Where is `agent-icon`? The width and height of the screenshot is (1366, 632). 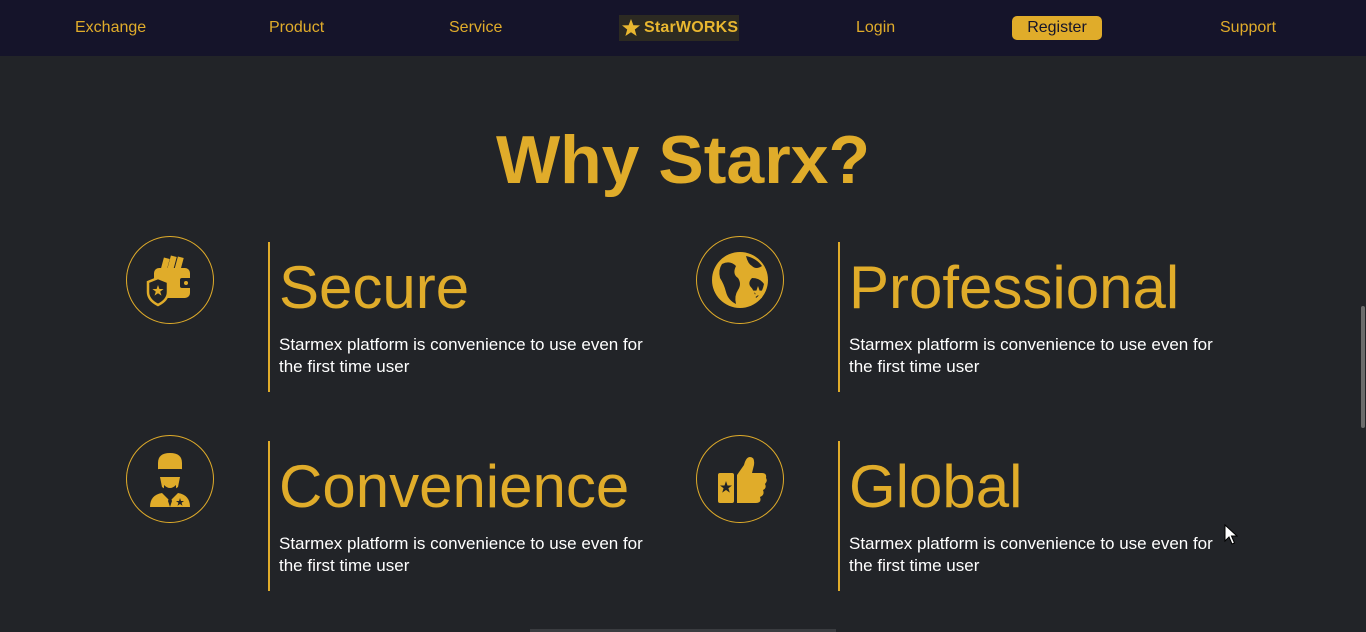 agent-icon is located at coordinates (170, 480).